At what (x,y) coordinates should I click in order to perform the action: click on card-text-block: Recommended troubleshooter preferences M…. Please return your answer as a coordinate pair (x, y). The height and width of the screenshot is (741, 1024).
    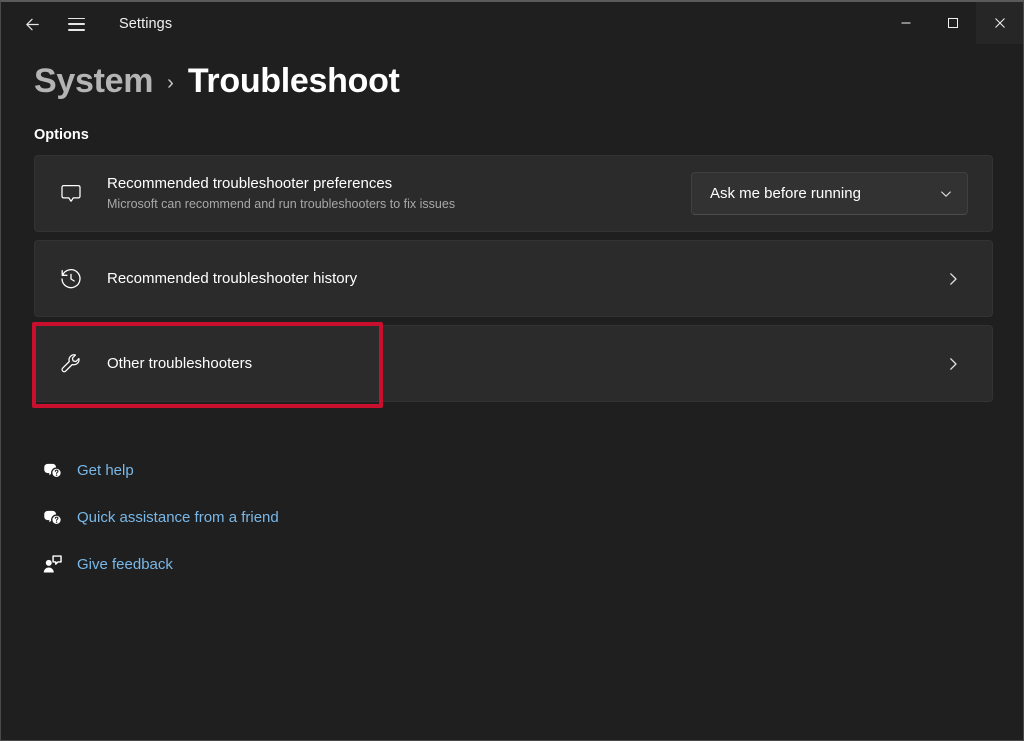
    Looking at the image, I should click on (399, 193).